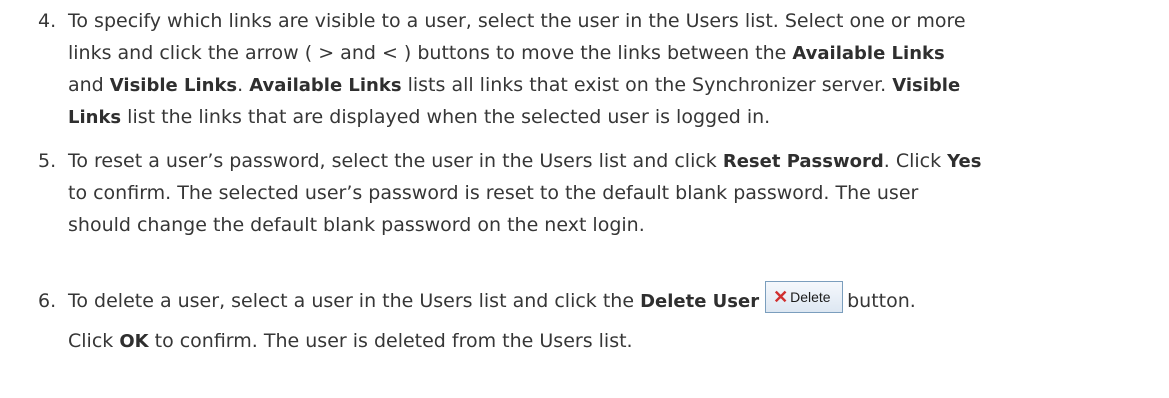 This screenshot has width=1169, height=398. I want to click on bold-term: Links, so click(95, 117).